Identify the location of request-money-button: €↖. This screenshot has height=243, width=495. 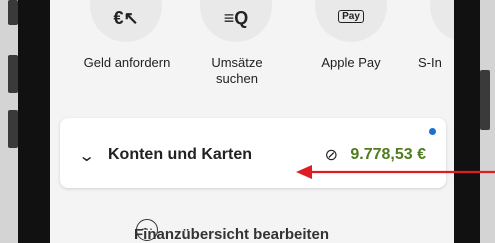
(126, 21).